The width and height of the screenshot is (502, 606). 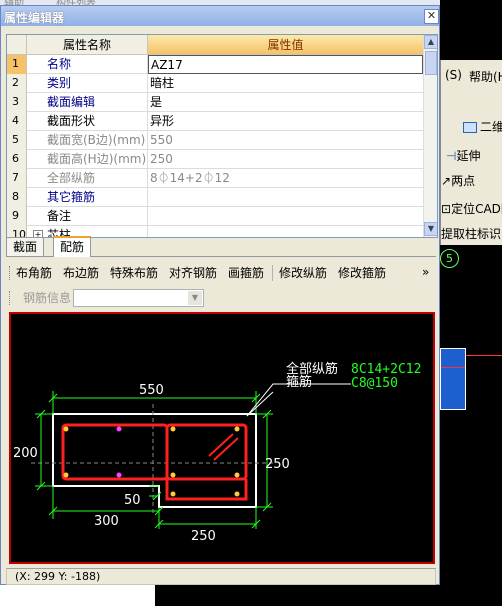 What do you see at coordinates (221, 273) in the screenshot?
I see `rebar-toolbar: 布角筋 布边筋 特殊布筋 对齐钢筋 画箍筋 修改纵筋 修改箍筋 »` at bounding box center [221, 273].